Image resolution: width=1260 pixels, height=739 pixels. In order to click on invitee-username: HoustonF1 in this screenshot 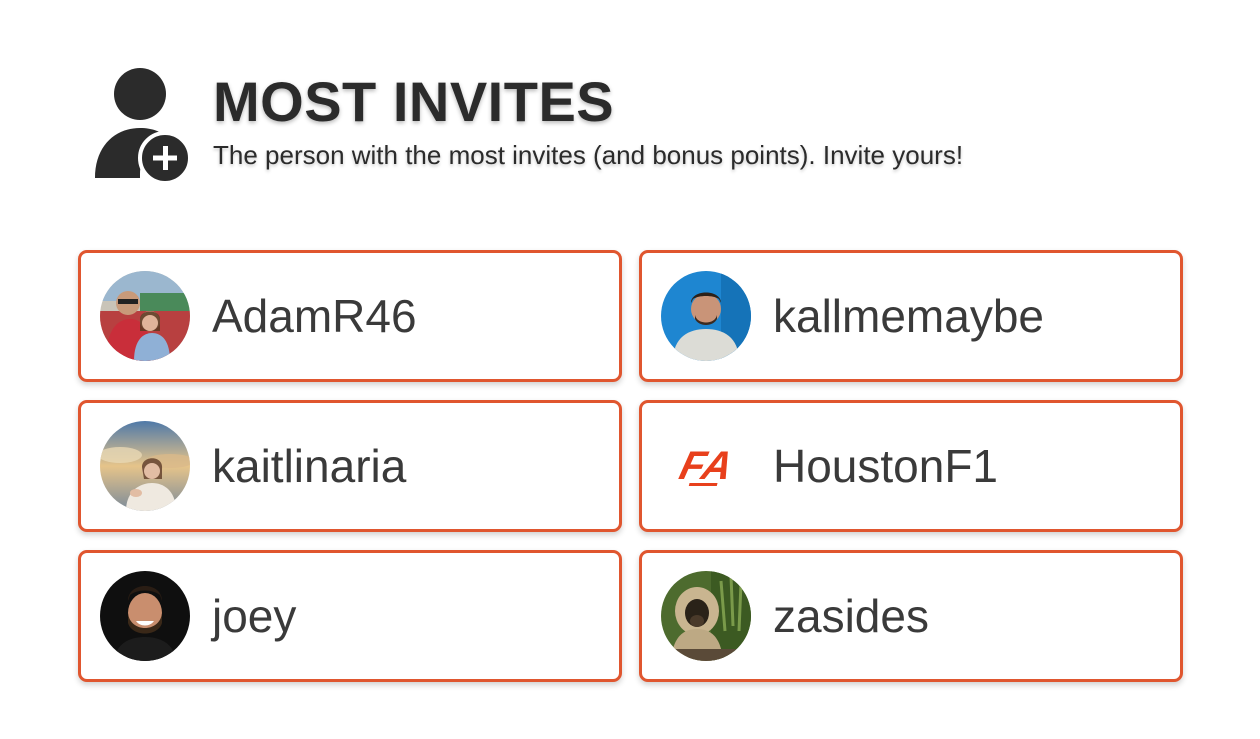, I will do `click(886, 466)`.